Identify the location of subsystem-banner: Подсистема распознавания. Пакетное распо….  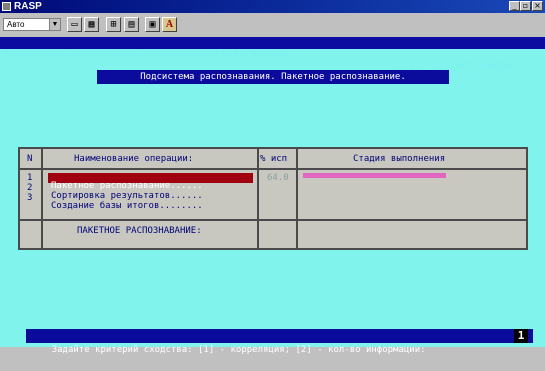
(273, 77).